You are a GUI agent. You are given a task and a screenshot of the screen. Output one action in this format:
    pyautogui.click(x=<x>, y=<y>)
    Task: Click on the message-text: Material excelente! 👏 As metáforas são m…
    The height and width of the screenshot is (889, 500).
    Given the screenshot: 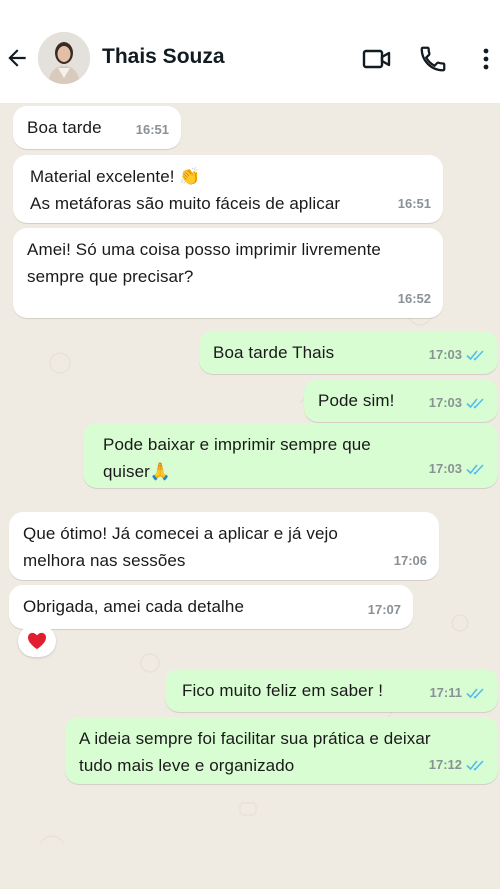 What is the action you would take?
    pyautogui.click(x=185, y=190)
    